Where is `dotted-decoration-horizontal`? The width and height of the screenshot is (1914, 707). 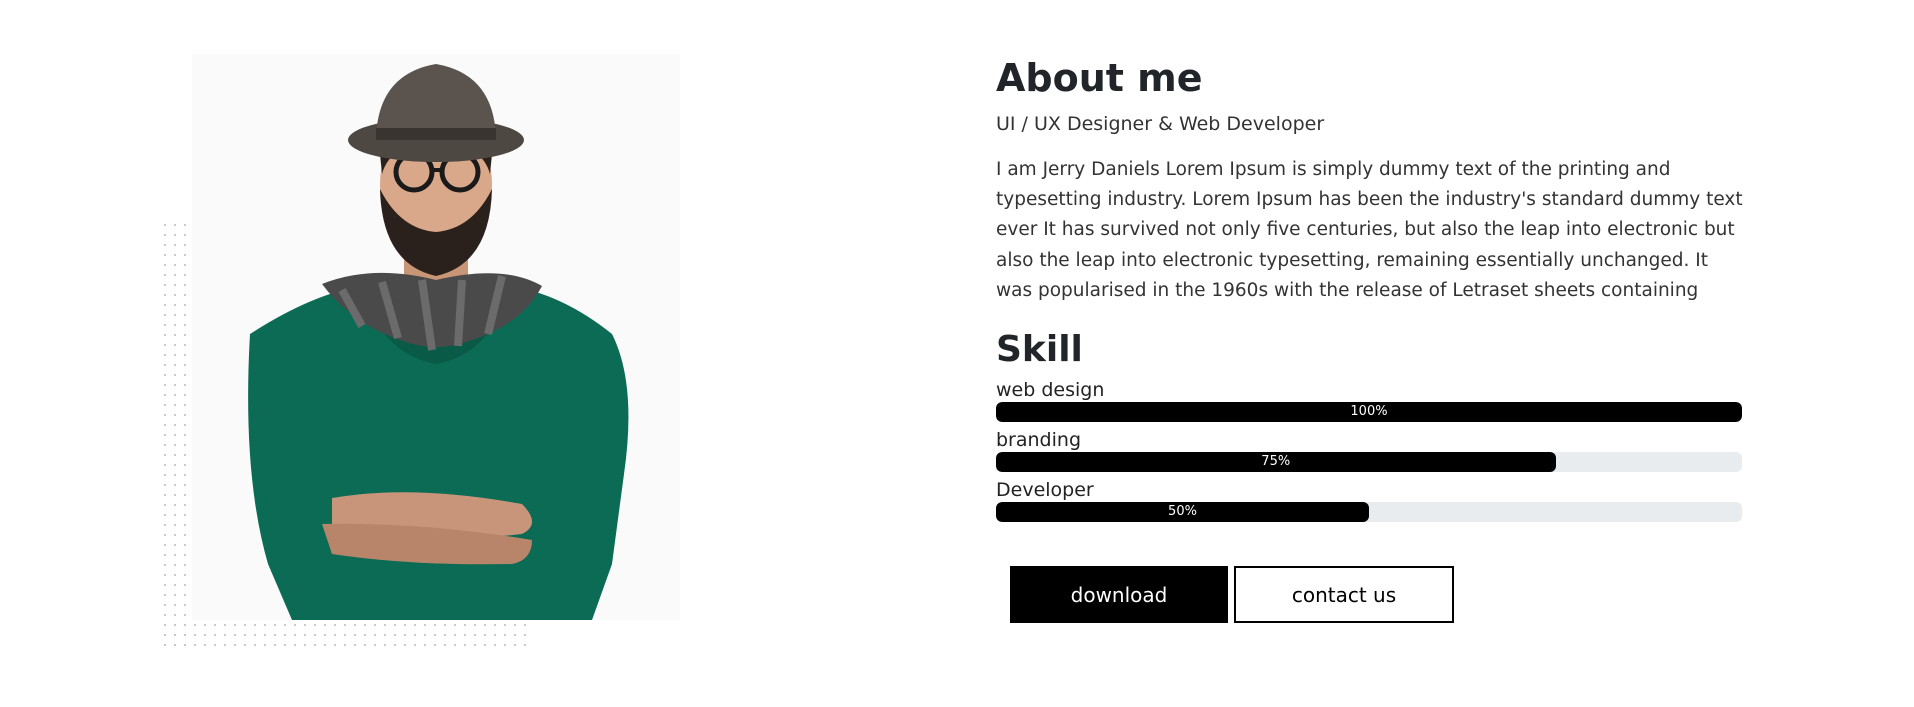 dotted-decoration-horizontal is located at coordinates (346, 636).